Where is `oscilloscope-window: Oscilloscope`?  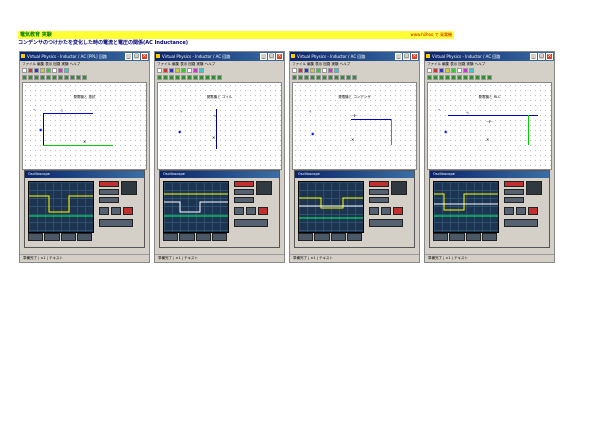
oscilloscope-window: Oscilloscope is located at coordinates (84, 209).